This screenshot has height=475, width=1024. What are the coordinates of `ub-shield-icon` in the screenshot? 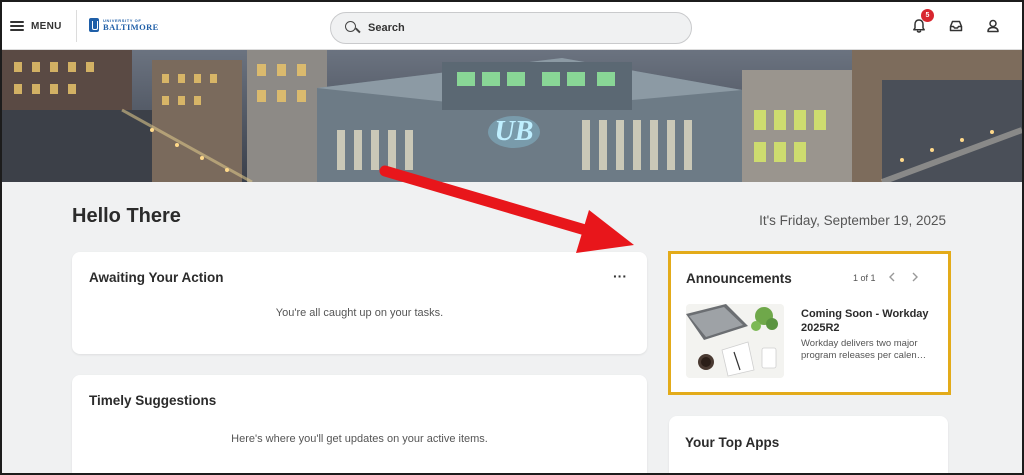 It's located at (94, 25).